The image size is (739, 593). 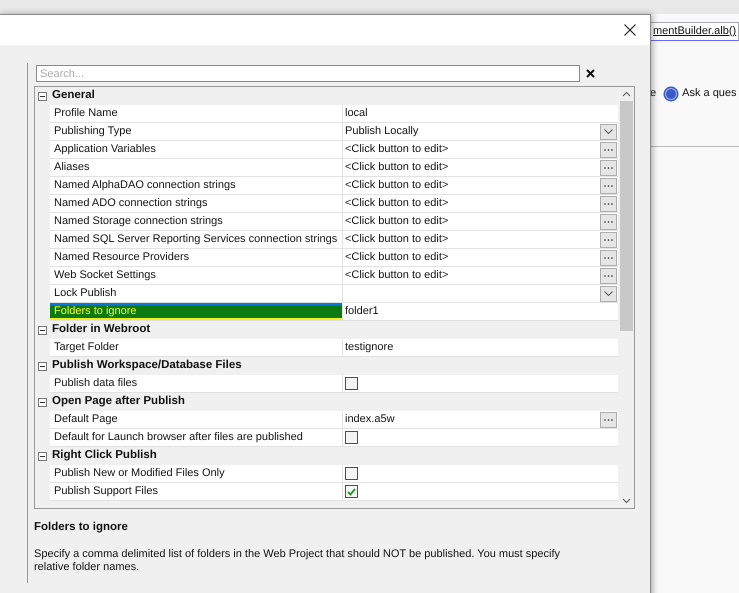 I want to click on group-header: General, so click(x=73, y=96).